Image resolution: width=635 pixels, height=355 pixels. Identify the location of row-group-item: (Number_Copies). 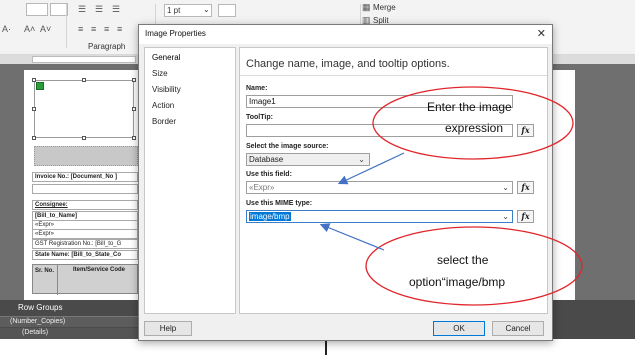
(70, 321).